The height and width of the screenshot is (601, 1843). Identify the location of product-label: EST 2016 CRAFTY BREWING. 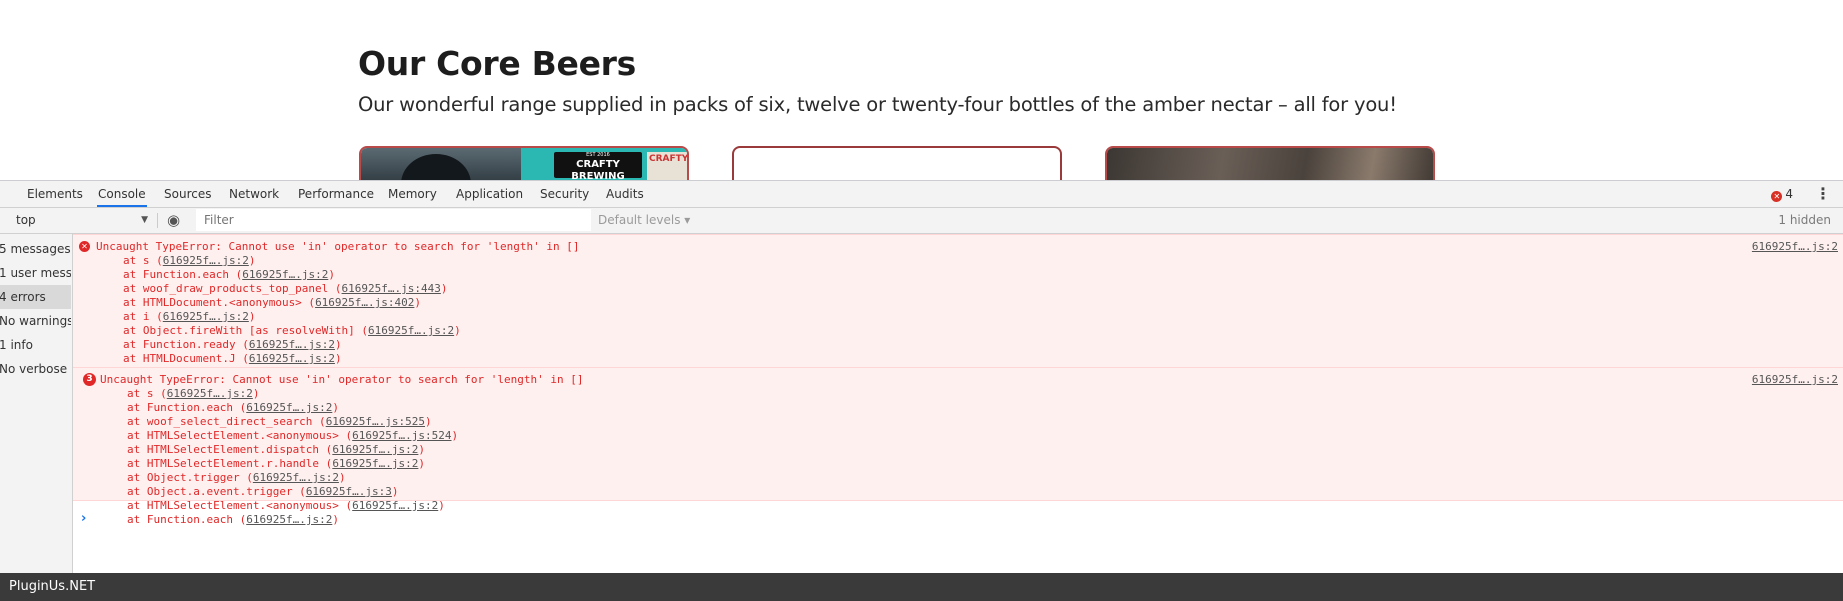
(598, 166).